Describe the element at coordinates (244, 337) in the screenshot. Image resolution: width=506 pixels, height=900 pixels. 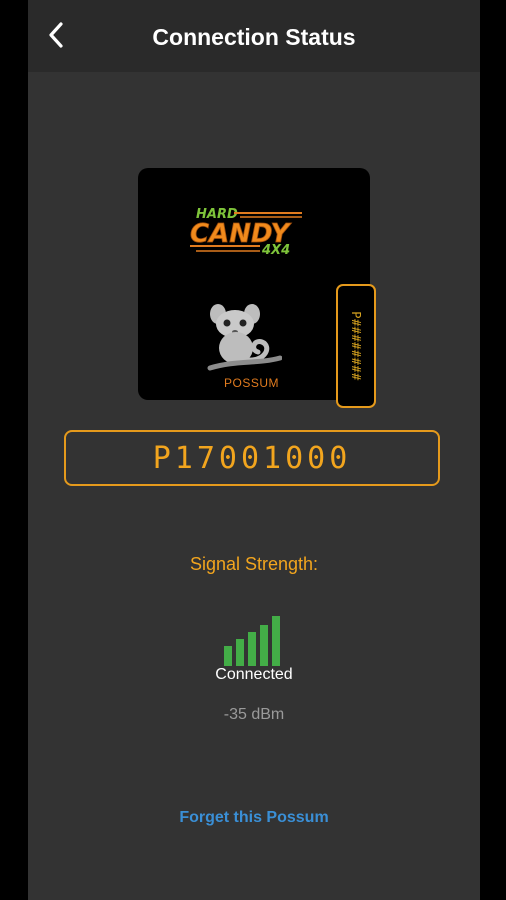
I see `possum-icon` at that location.